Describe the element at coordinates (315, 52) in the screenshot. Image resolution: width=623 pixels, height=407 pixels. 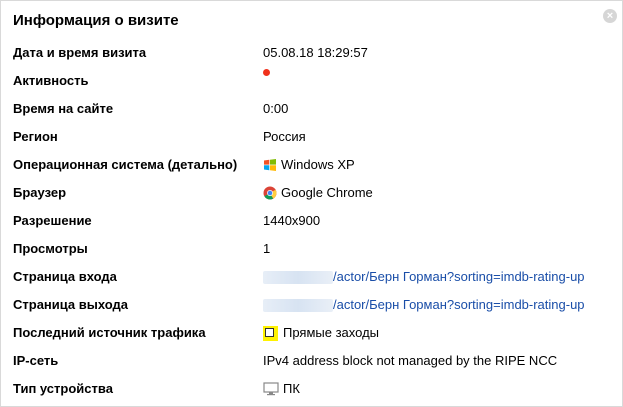
I see `row-value: 05.08.18 18:29:57` at that location.